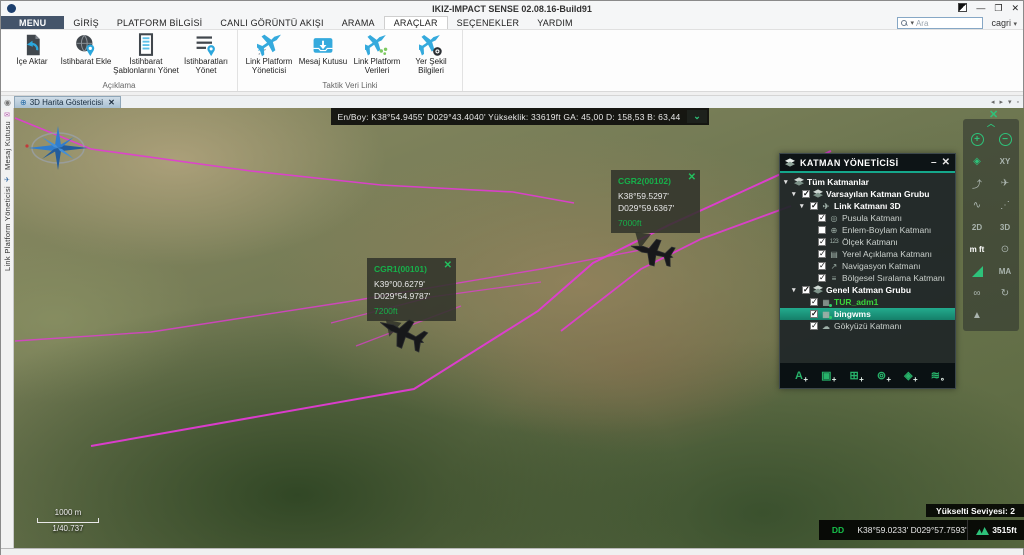  I want to click on restore-button: ❐, so click(998, 8).